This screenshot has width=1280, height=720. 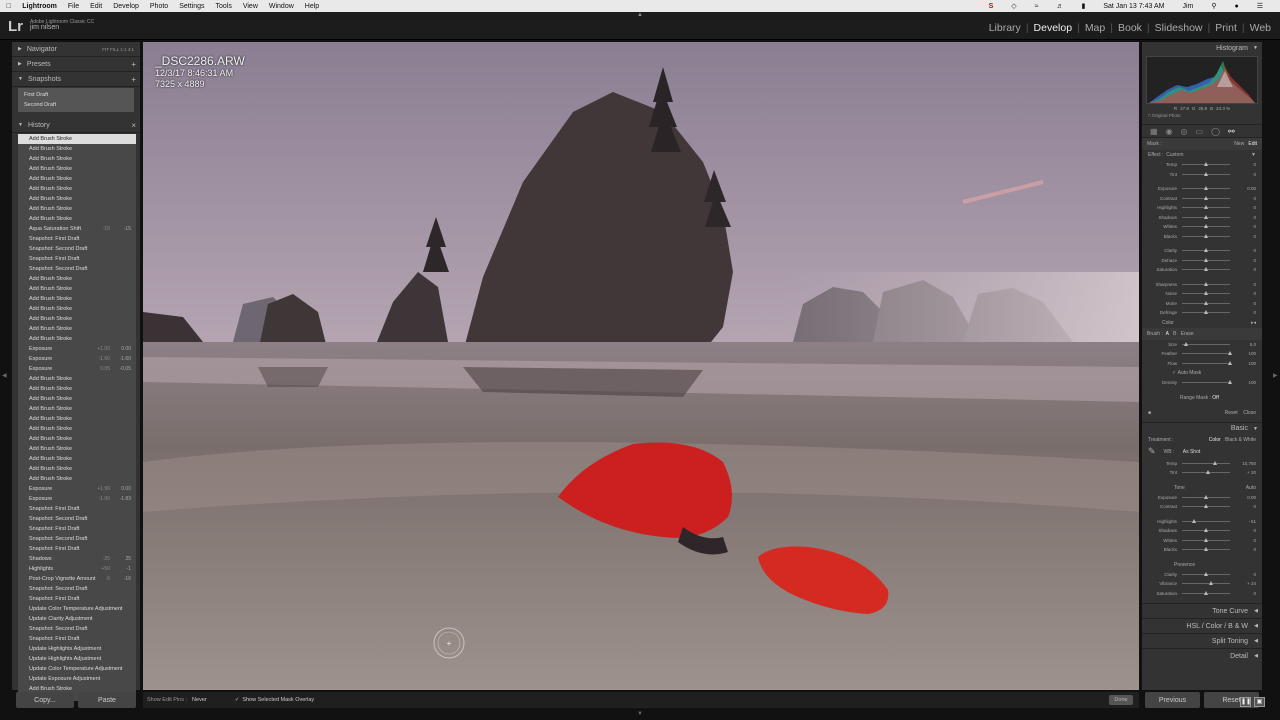 I want to click on spot-removal-icon: ◉, so click(x=1169, y=131).